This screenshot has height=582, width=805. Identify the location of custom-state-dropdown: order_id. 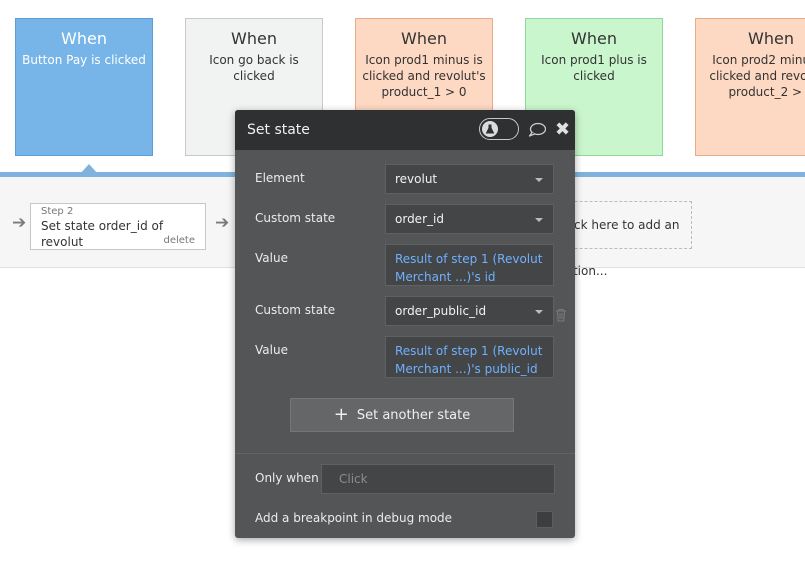
(469, 219).